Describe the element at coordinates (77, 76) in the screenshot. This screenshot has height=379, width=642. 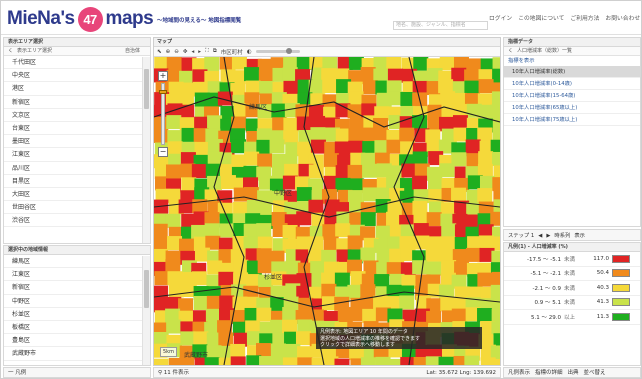
I see `list-item: 中央区` at that location.